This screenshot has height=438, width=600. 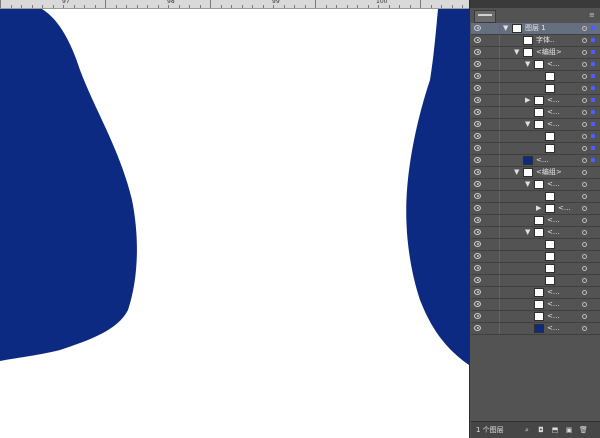 I want to click on delete-icon: 🗑, so click(x=583, y=430).